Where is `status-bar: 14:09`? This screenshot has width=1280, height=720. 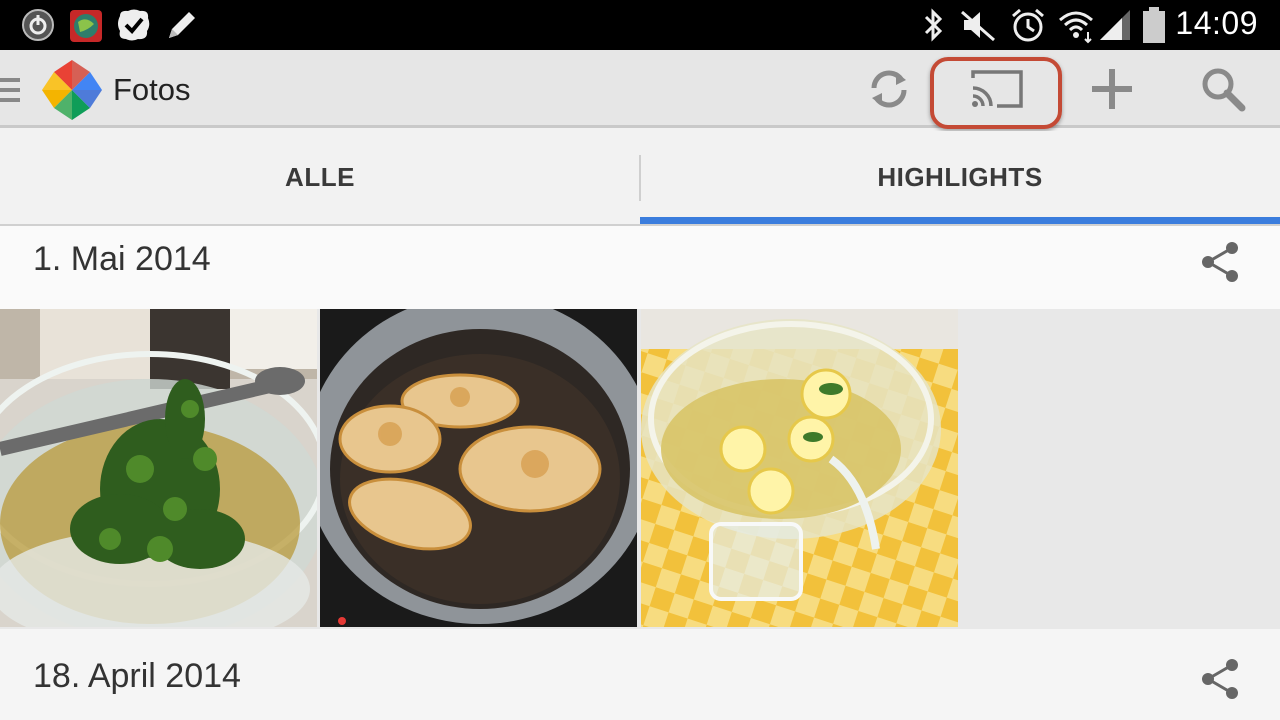 status-bar: 14:09 is located at coordinates (640, 25).